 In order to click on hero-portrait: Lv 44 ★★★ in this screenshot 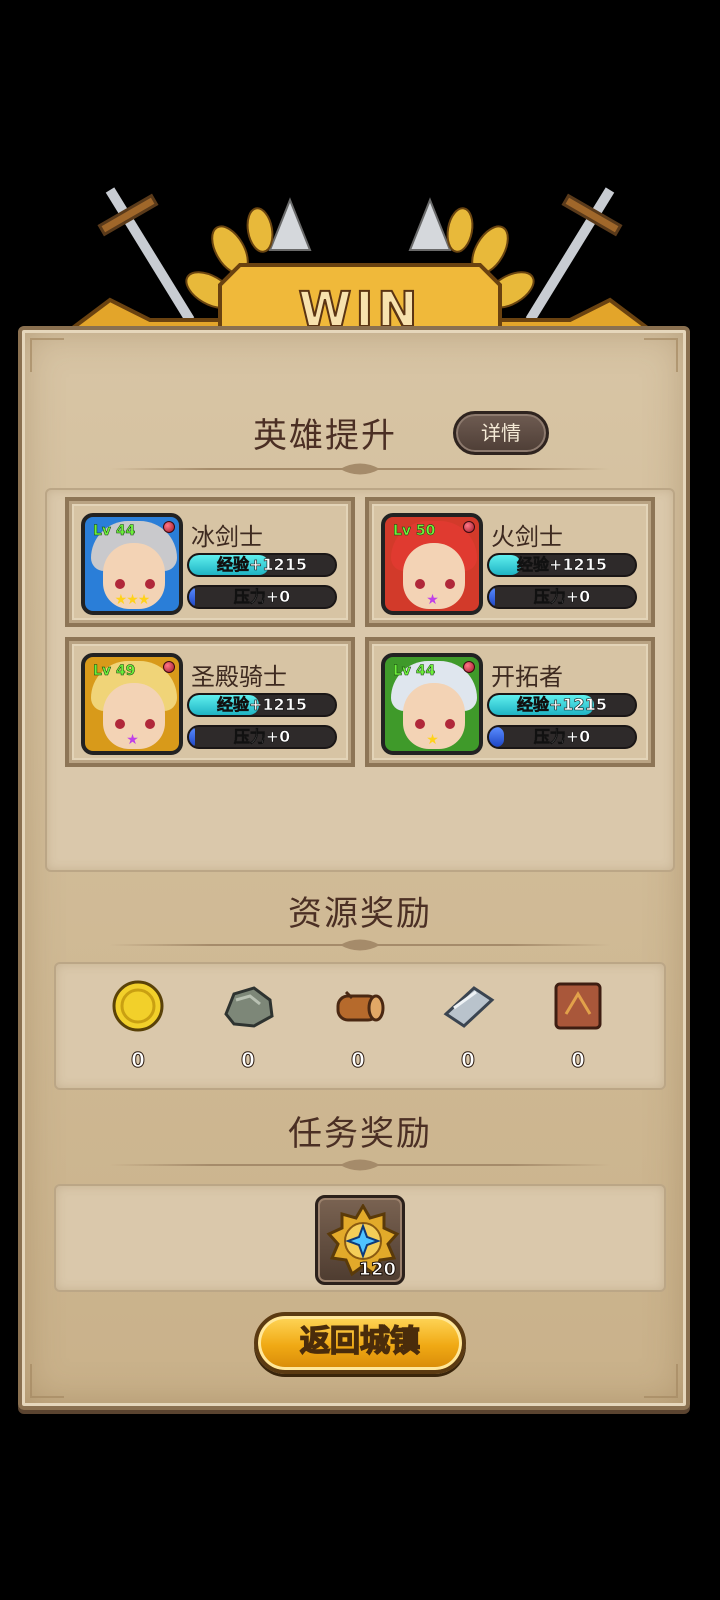, I will do `click(132, 564)`.